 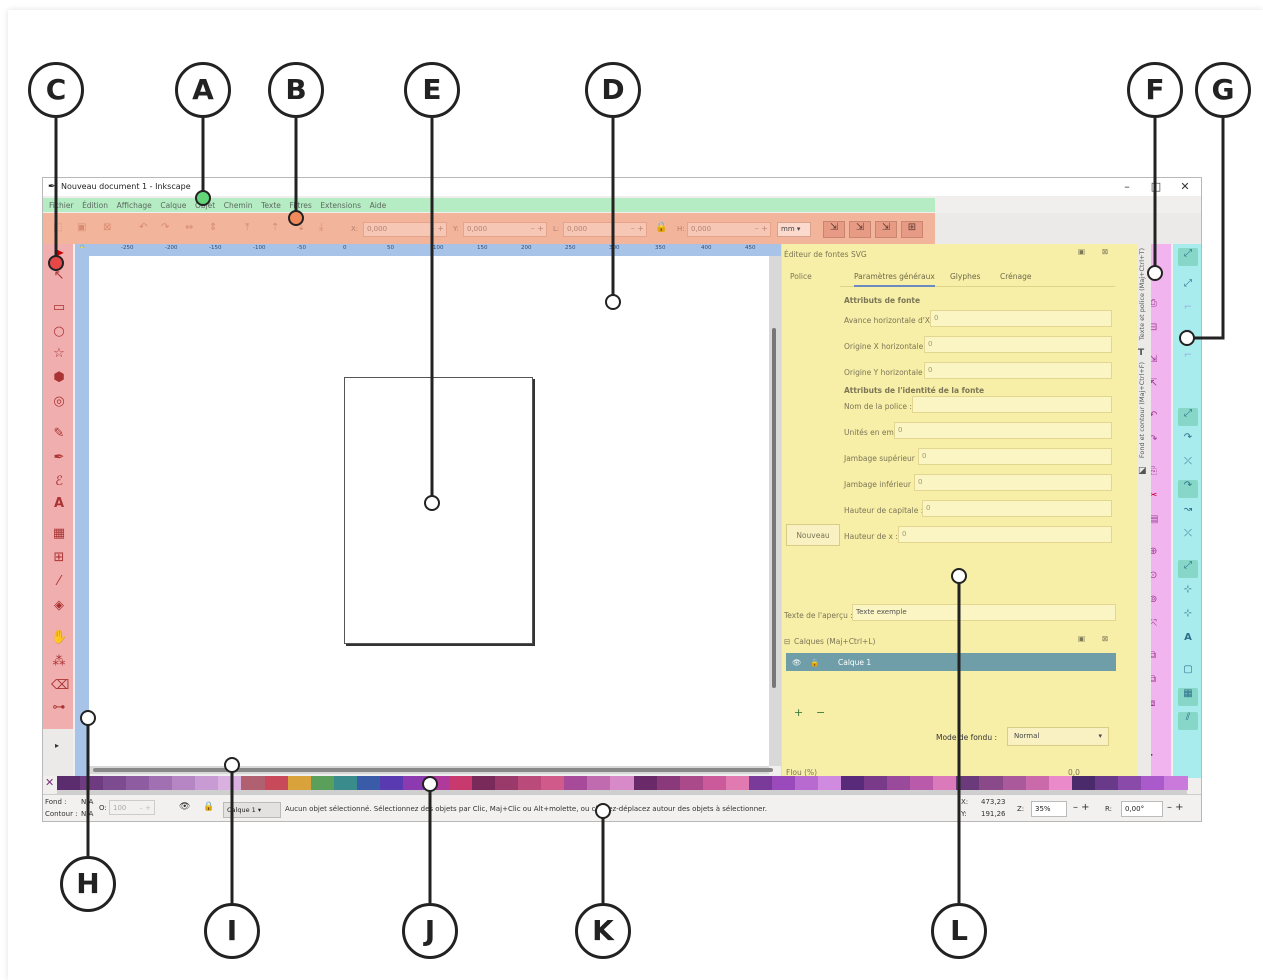 I want to click on marker-b, so click(x=296, y=218).